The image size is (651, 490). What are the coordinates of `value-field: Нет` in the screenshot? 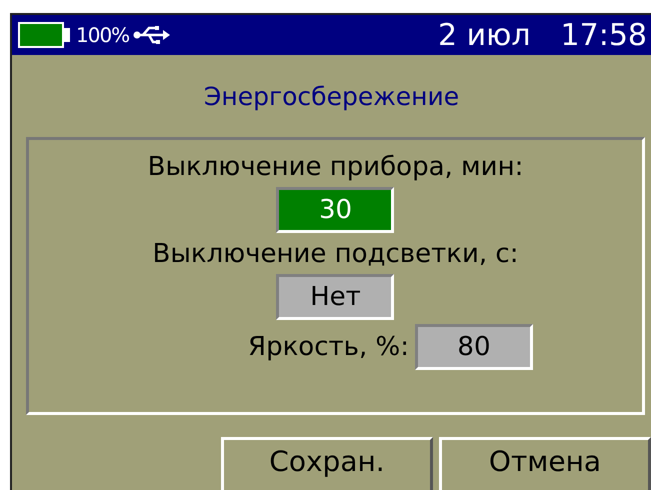 It's located at (335, 297).